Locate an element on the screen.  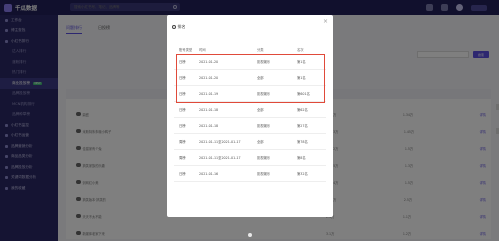
rank-date: 2021-01-16 is located at coordinates (209, 173).